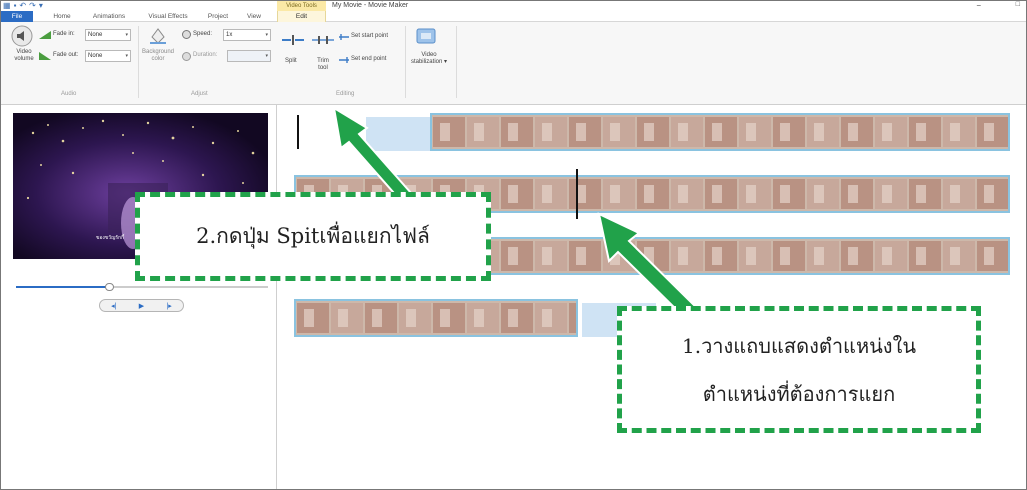 The image size is (1027, 490). I want to click on callout-step-2: 2.กดปุ่ม Spitเพื่อแยกไฟล์, so click(313, 236).